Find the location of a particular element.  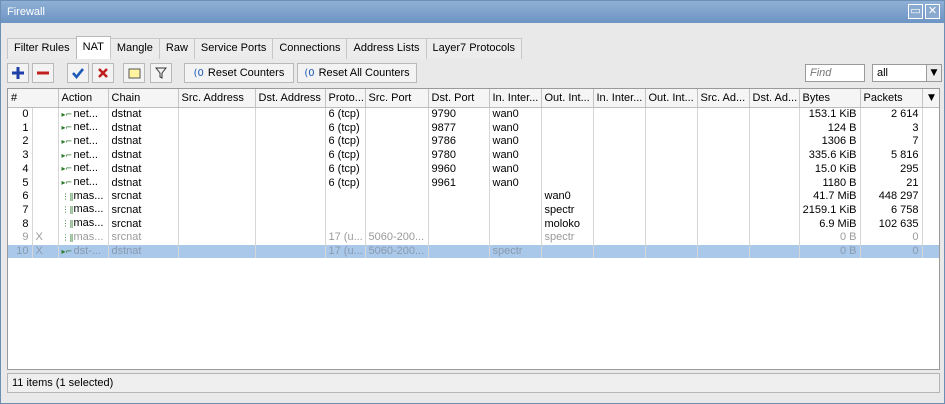

tab-service-ports: Service Ports is located at coordinates (233, 48).